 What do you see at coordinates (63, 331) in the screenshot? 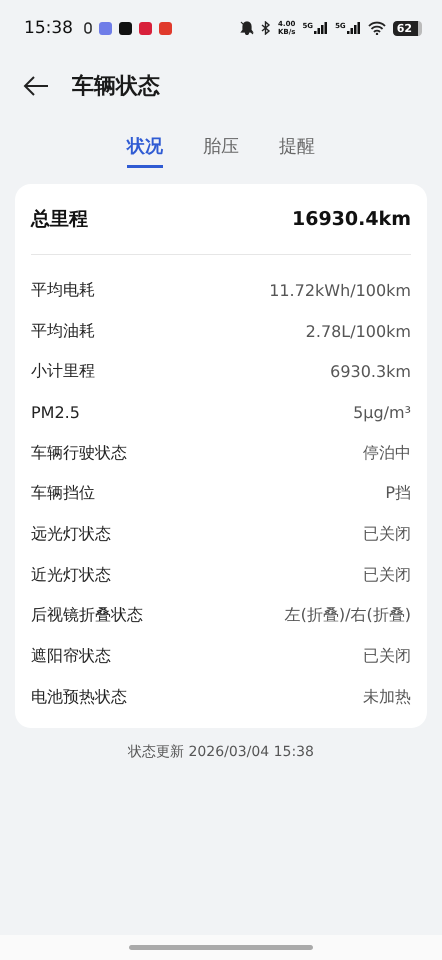
I see `row-label: 平均油耗` at bounding box center [63, 331].